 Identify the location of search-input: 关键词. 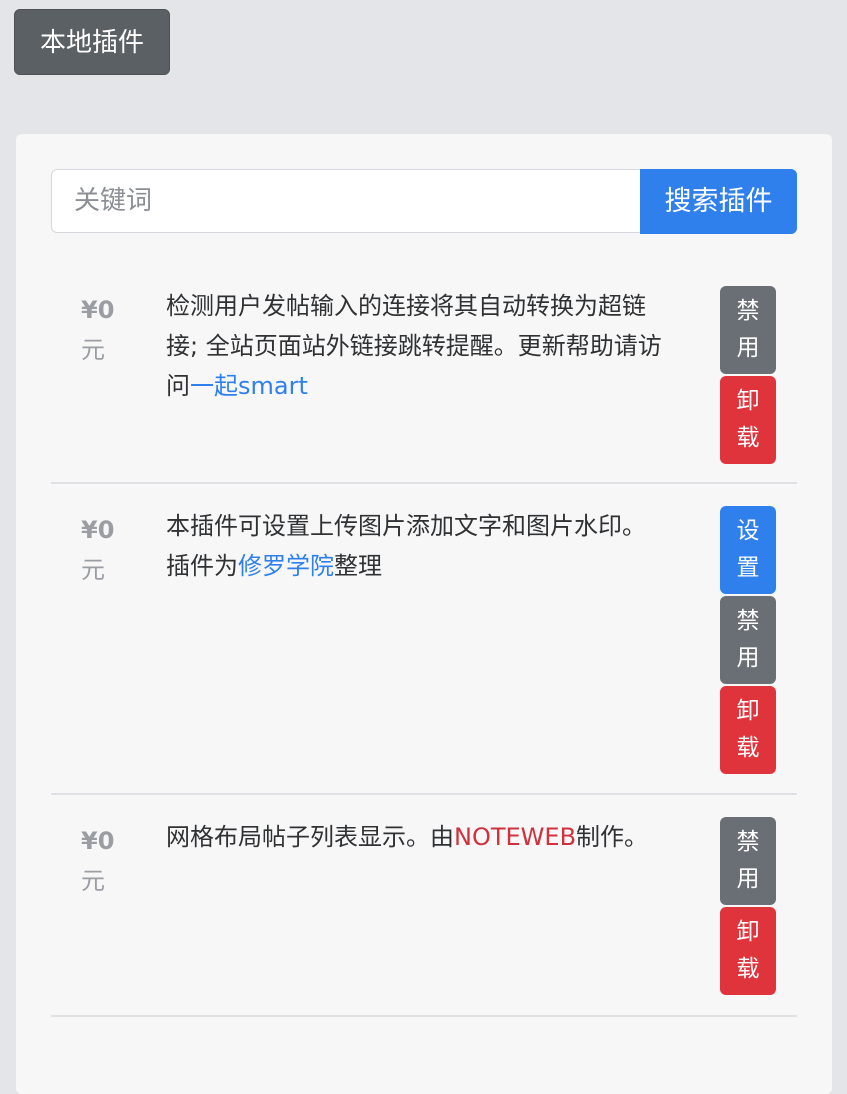
(346, 201).